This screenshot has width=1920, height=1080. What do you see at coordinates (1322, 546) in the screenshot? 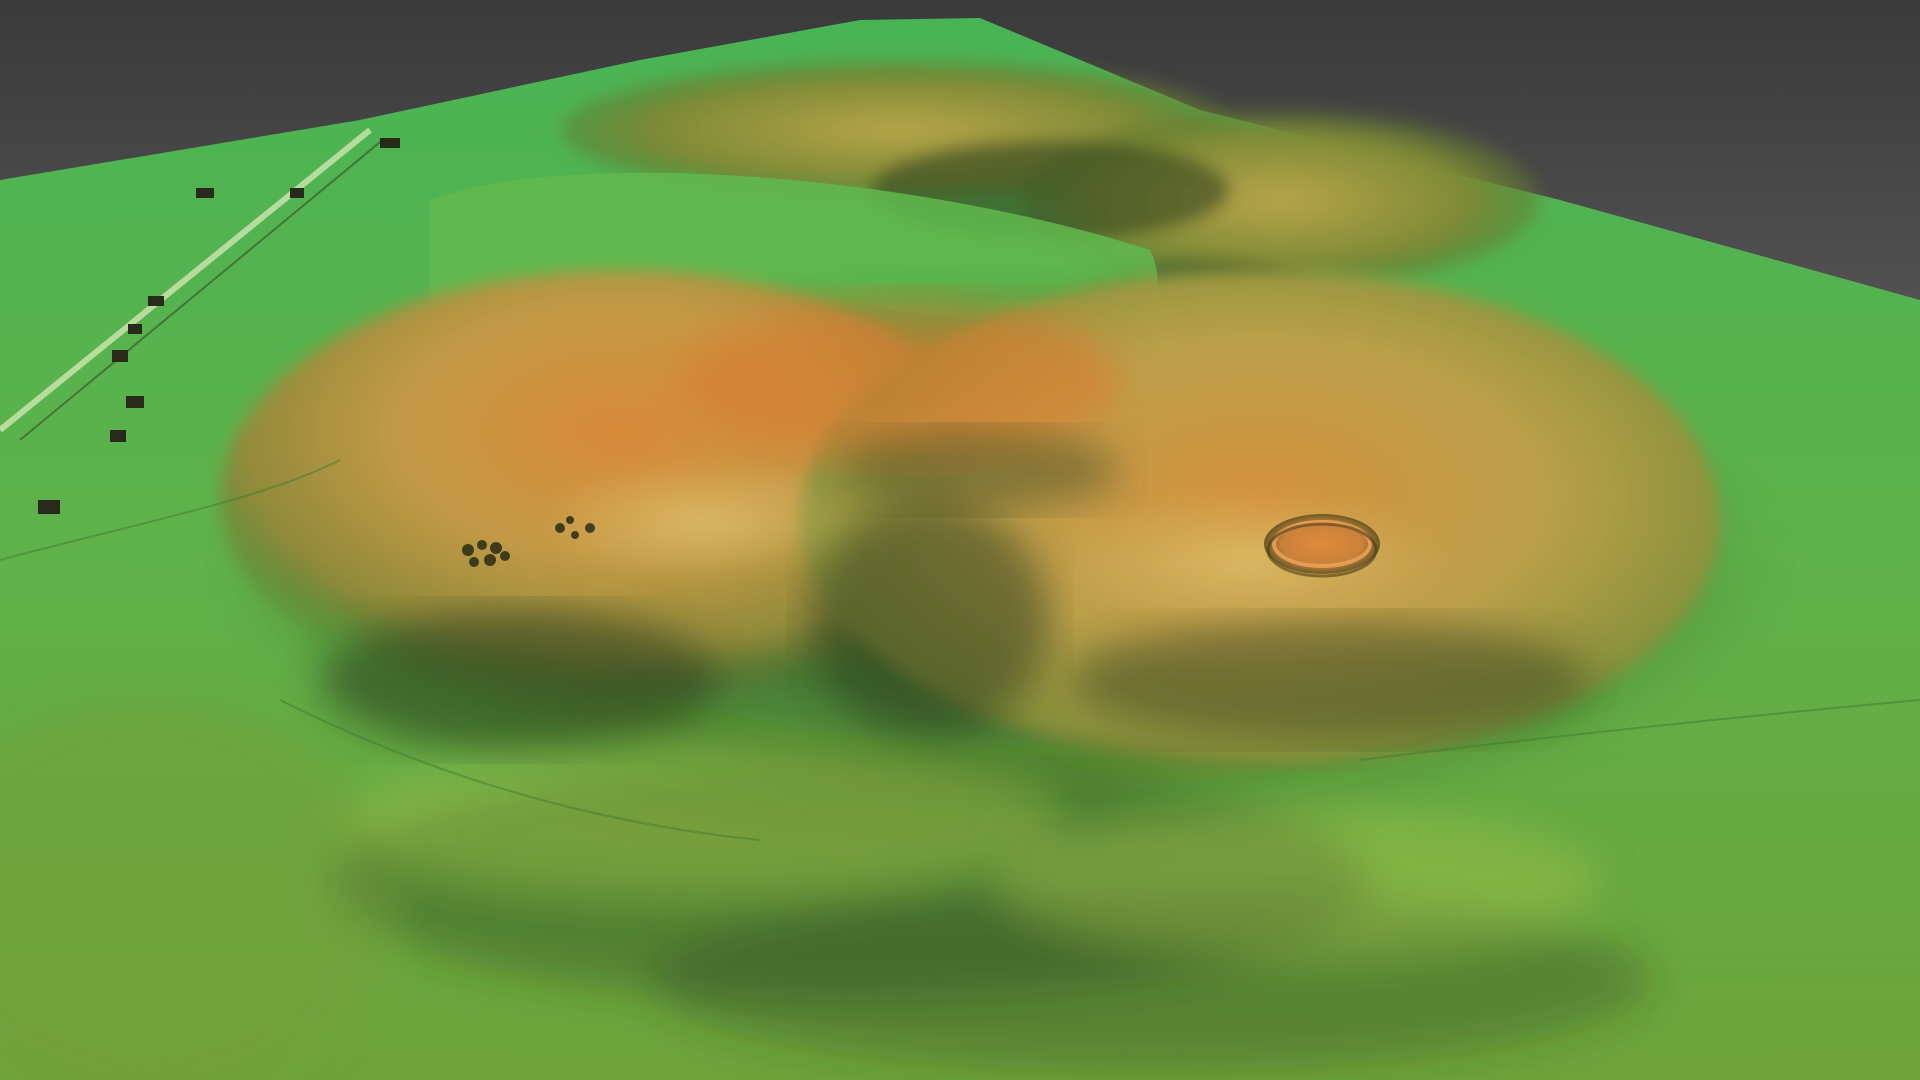
I see `ring-mound` at bounding box center [1322, 546].